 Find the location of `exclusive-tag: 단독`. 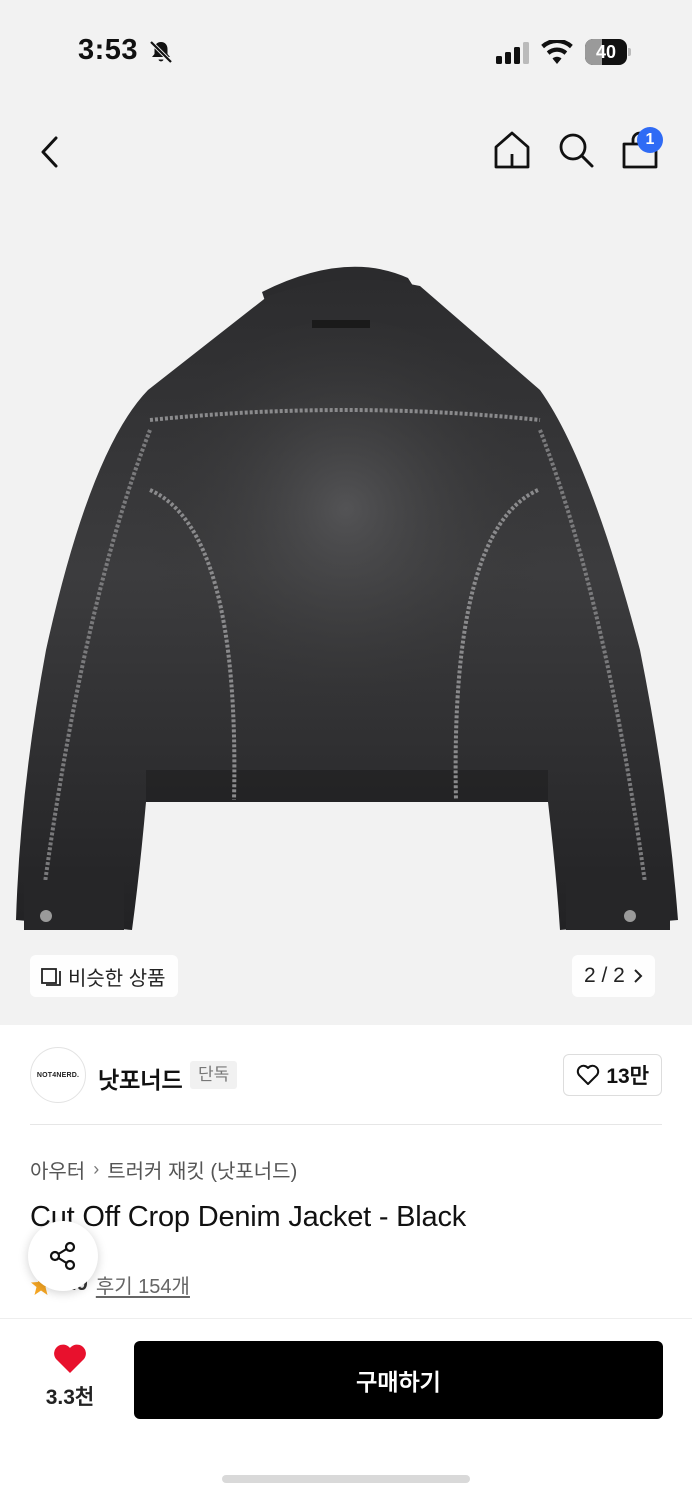

exclusive-tag: 단독 is located at coordinates (214, 1075).